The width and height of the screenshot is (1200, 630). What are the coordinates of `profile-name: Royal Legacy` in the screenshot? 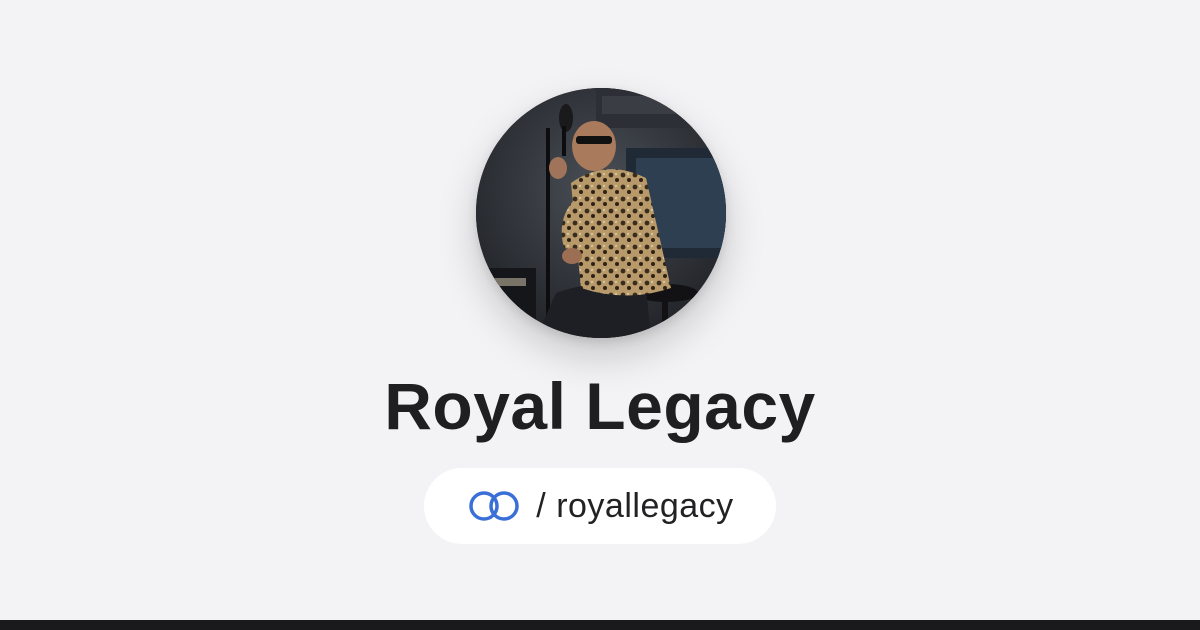 It's located at (600, 406).